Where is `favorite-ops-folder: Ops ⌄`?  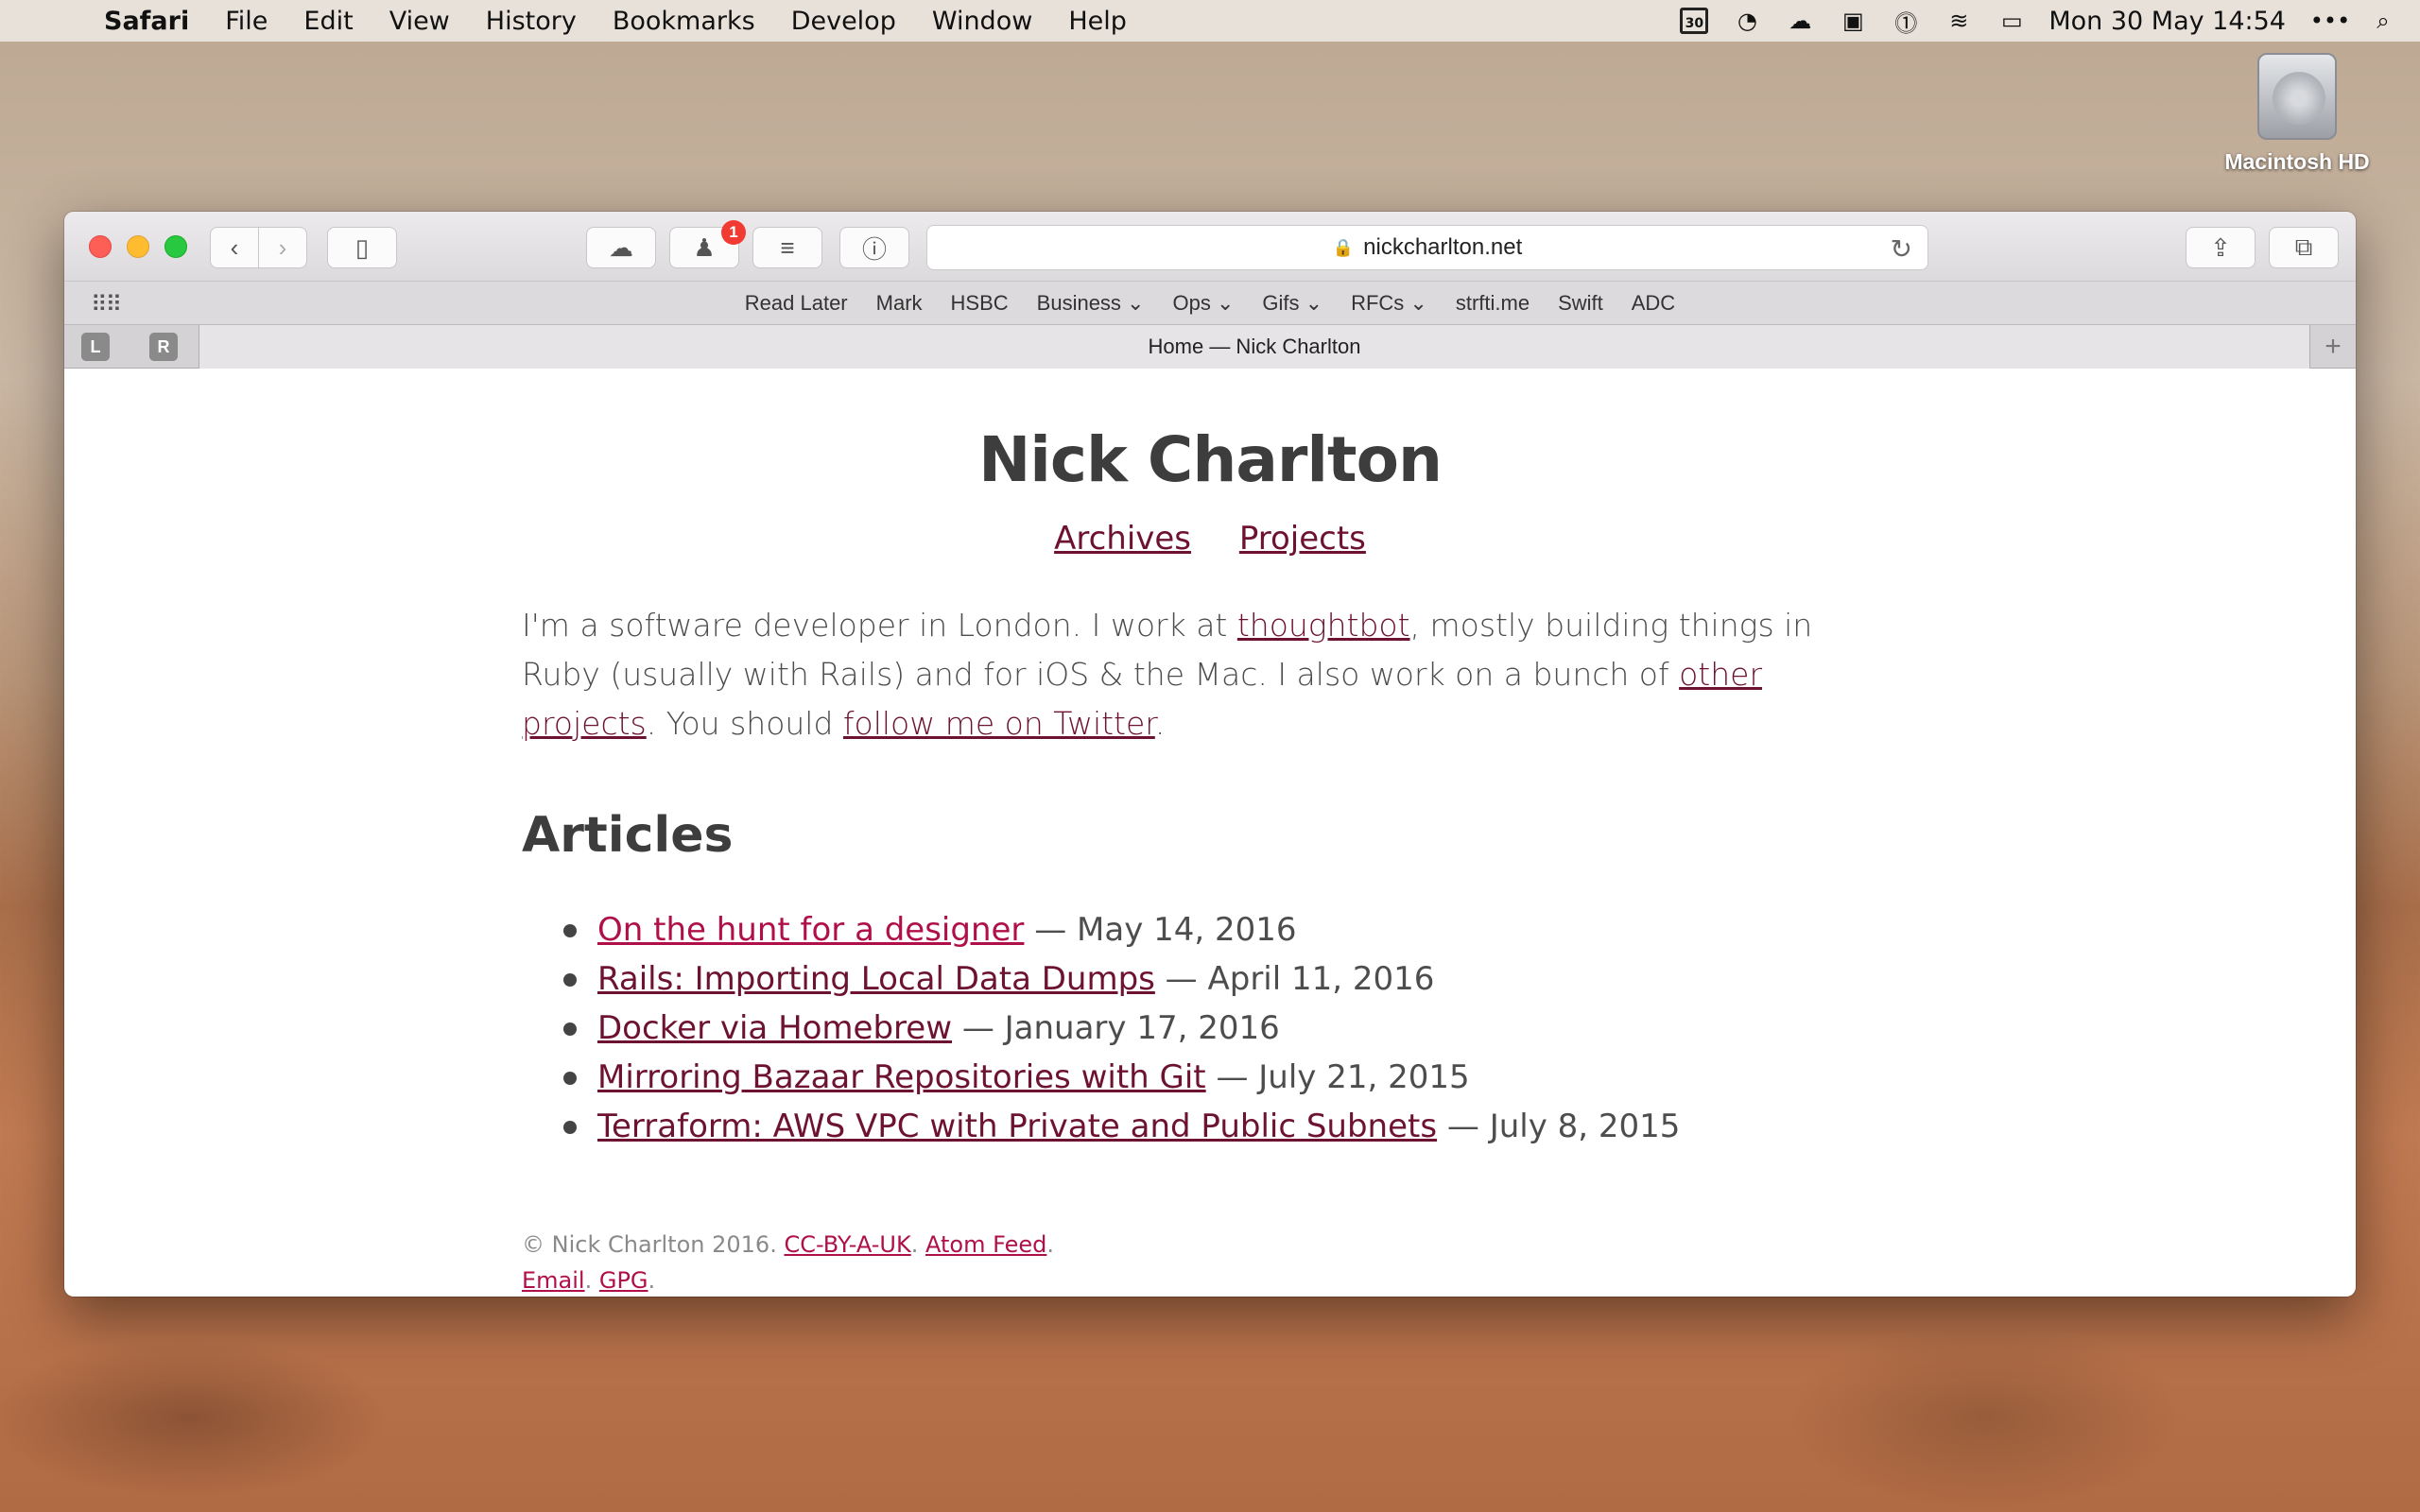
favorite-ops-folder: Ops ⌄ is located at coordinates (1203, 303).